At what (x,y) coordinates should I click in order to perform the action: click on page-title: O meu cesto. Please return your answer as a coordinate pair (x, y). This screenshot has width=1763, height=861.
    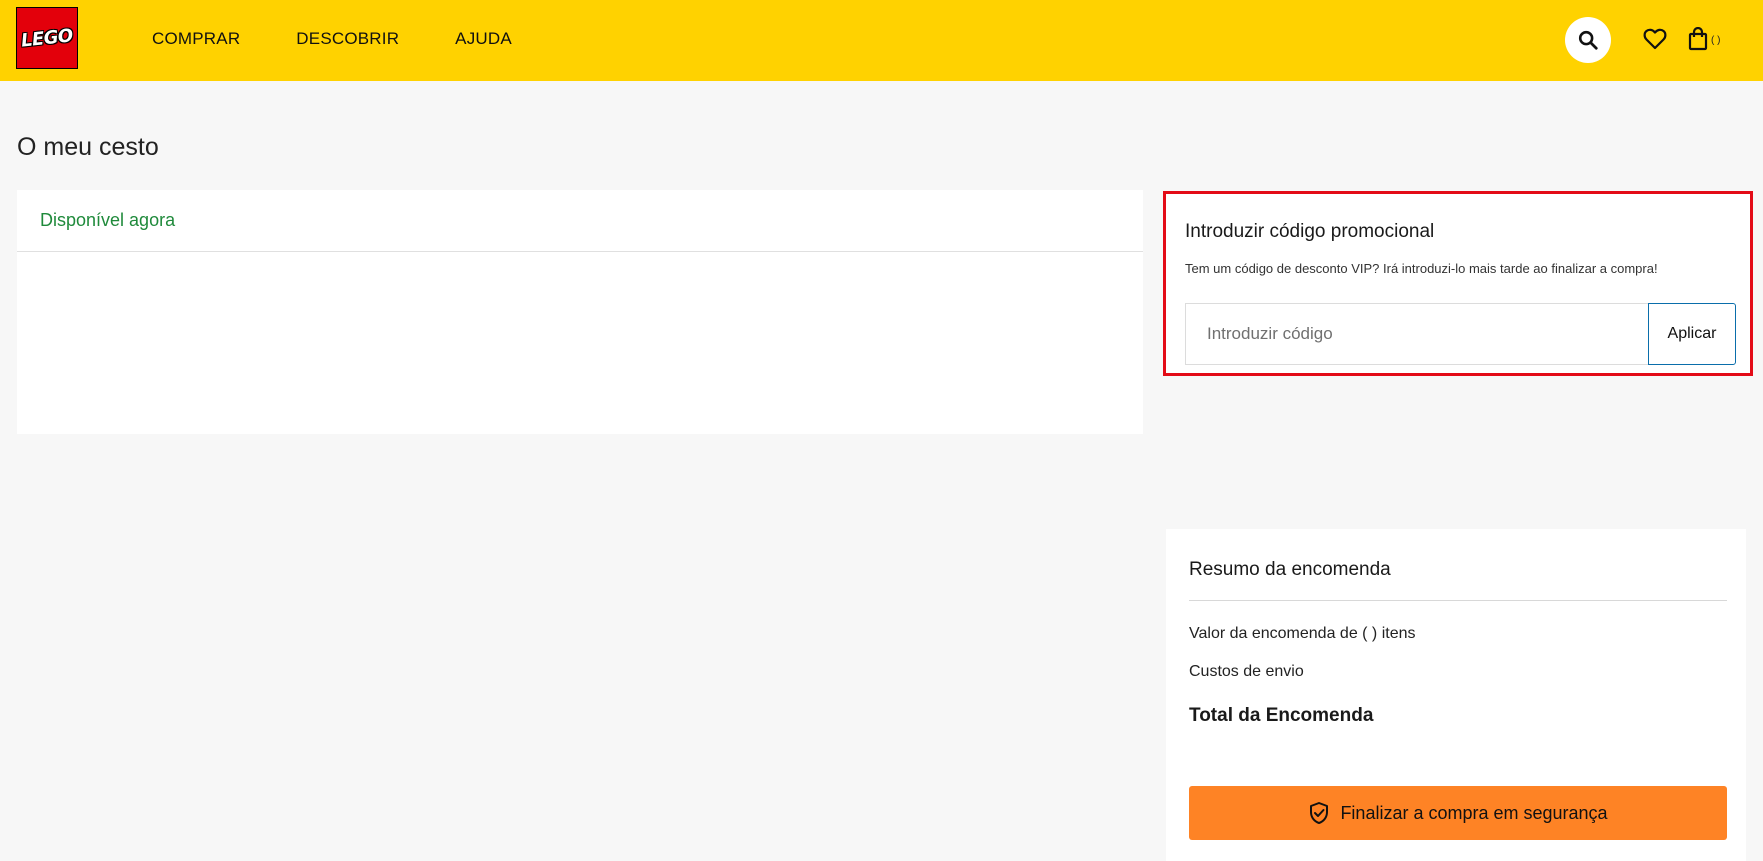
    Looking at the image, I should click on (88, 147).